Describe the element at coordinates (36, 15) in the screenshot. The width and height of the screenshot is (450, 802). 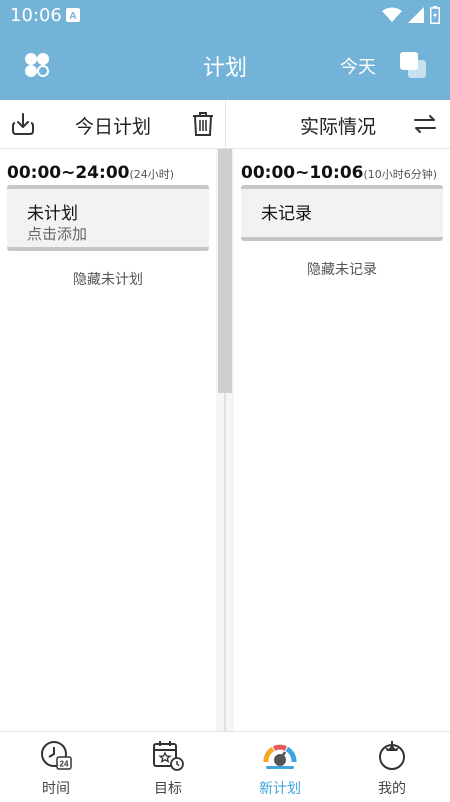
I see `status-time: 10:06` at that location.